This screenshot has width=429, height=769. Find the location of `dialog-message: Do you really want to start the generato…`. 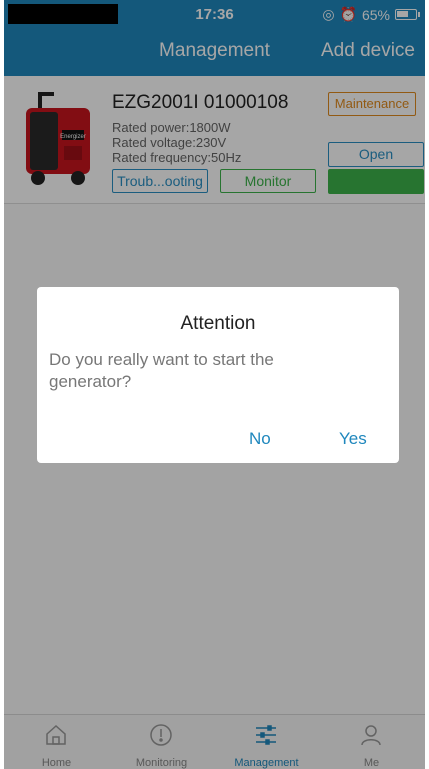

dialog-message: Do you really want to start the generato… is located at coordinates (161, 370).